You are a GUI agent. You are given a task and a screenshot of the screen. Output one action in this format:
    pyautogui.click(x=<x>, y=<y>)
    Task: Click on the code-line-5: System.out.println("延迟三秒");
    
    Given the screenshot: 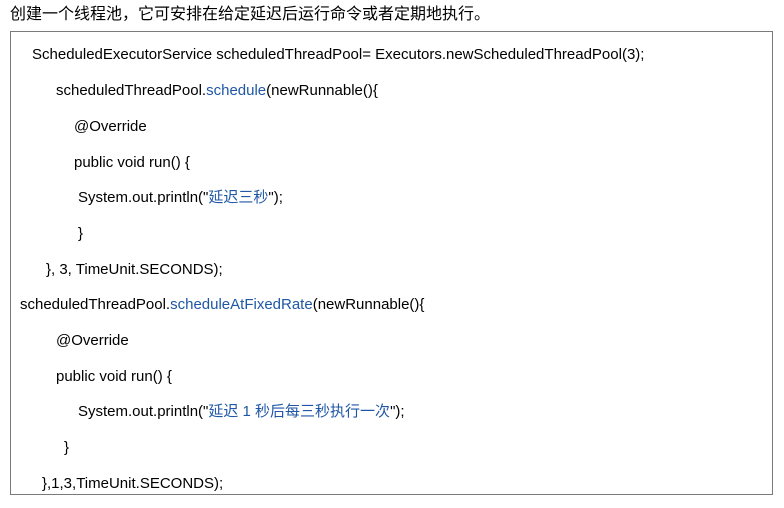 What is the action you would take?
    pyautogui.click(x=180, y=198)
    